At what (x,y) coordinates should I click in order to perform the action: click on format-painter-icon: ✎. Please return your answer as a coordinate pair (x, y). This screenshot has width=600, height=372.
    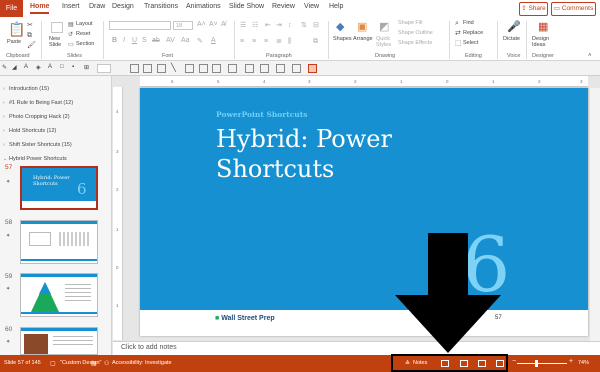
    Looking at the image, I should click on (4, 67).